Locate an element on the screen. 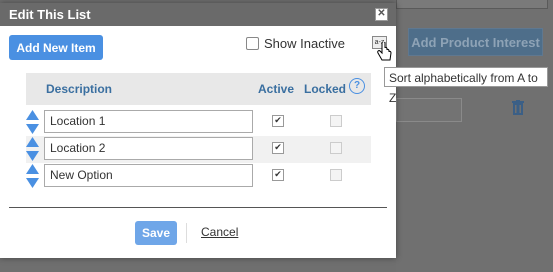 The image size is (553, 272). add-product-interest-button: Add Product Interest is located at coordinates (475, 42).